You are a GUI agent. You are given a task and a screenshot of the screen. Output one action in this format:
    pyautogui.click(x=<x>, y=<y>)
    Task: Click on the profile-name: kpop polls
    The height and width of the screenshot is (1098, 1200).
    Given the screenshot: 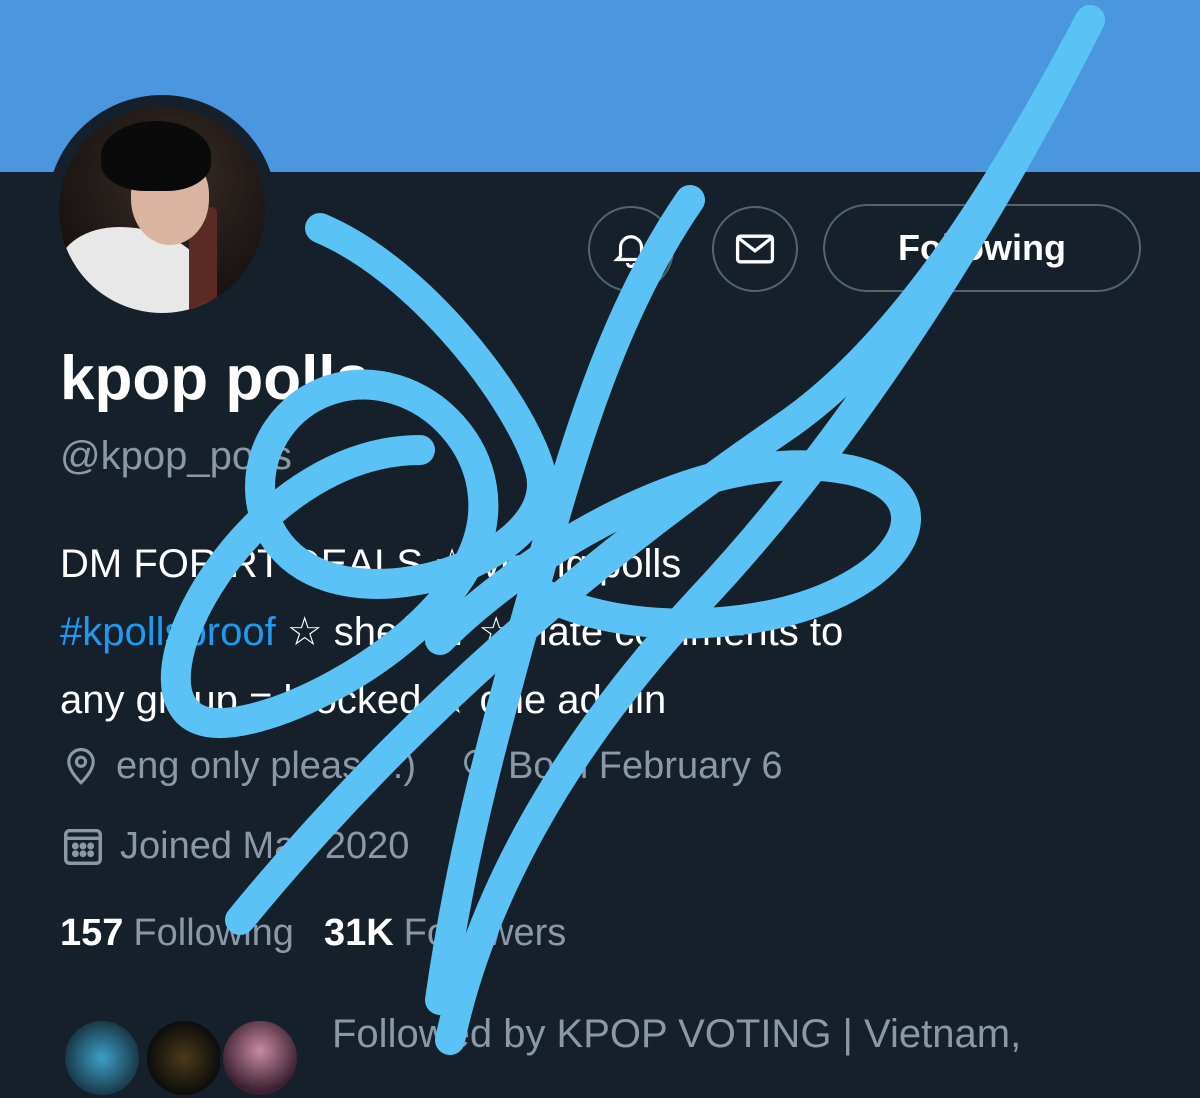 What is the action you would take?
    pyautogui.click(x=215, y=378)
    